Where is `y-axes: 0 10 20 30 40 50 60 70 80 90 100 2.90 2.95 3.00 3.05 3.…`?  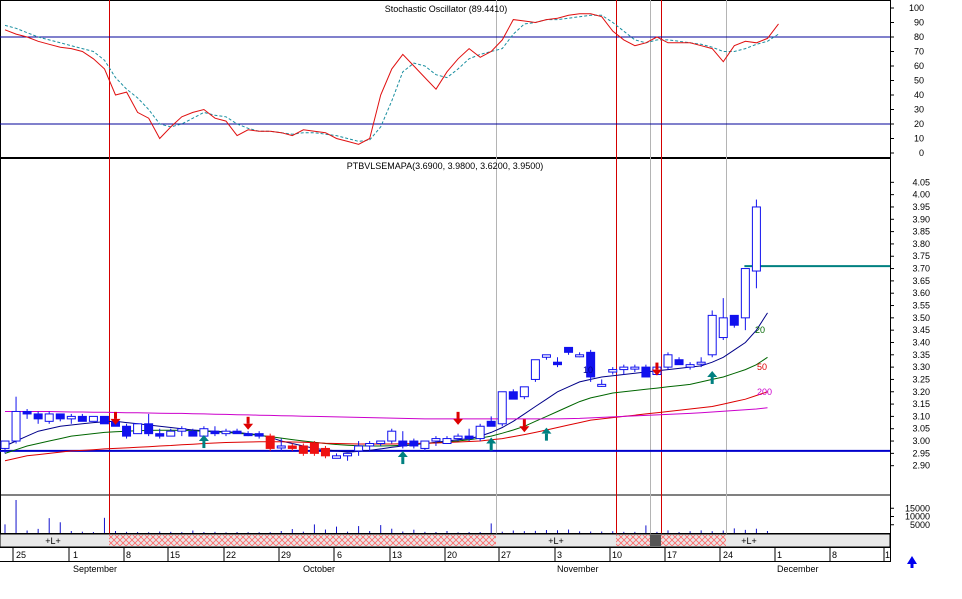 y-axes: 0 10 20 30 40 50 60 70 80 90 100 2.90 2.95 3.00 3.05 3.… is located at coordinates (910, 266).